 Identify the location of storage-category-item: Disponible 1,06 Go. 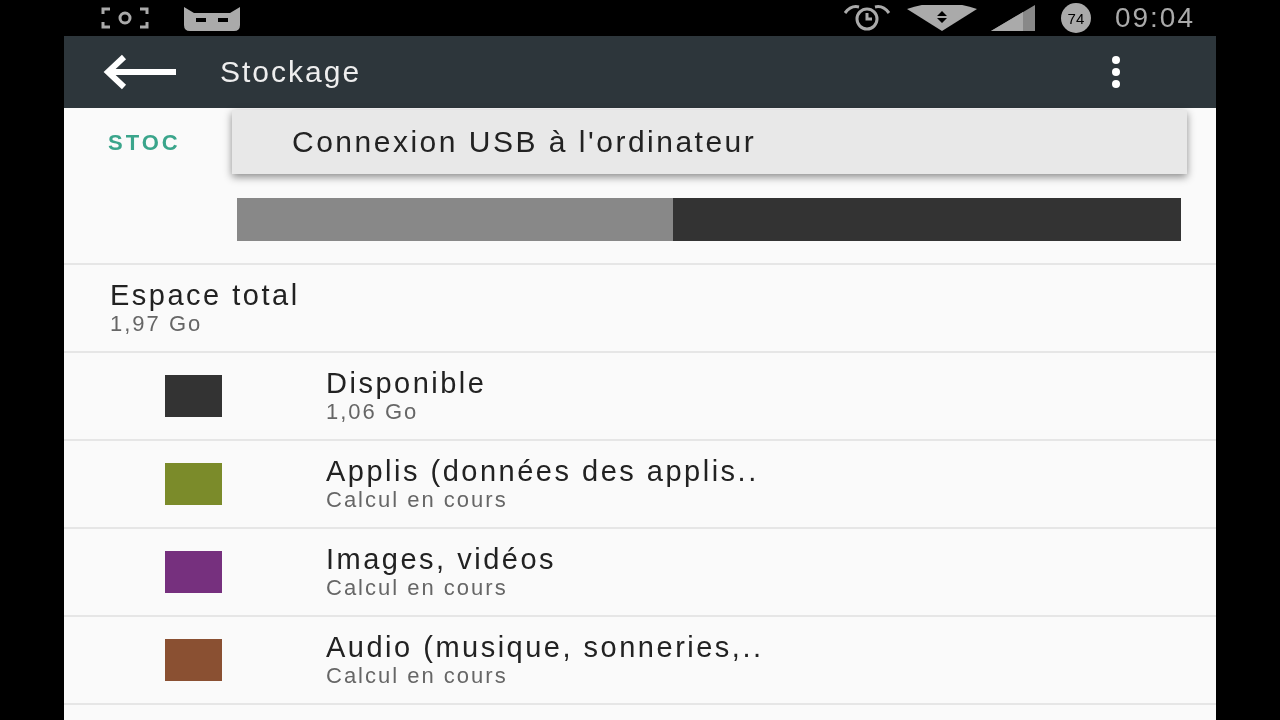
(640, 397).